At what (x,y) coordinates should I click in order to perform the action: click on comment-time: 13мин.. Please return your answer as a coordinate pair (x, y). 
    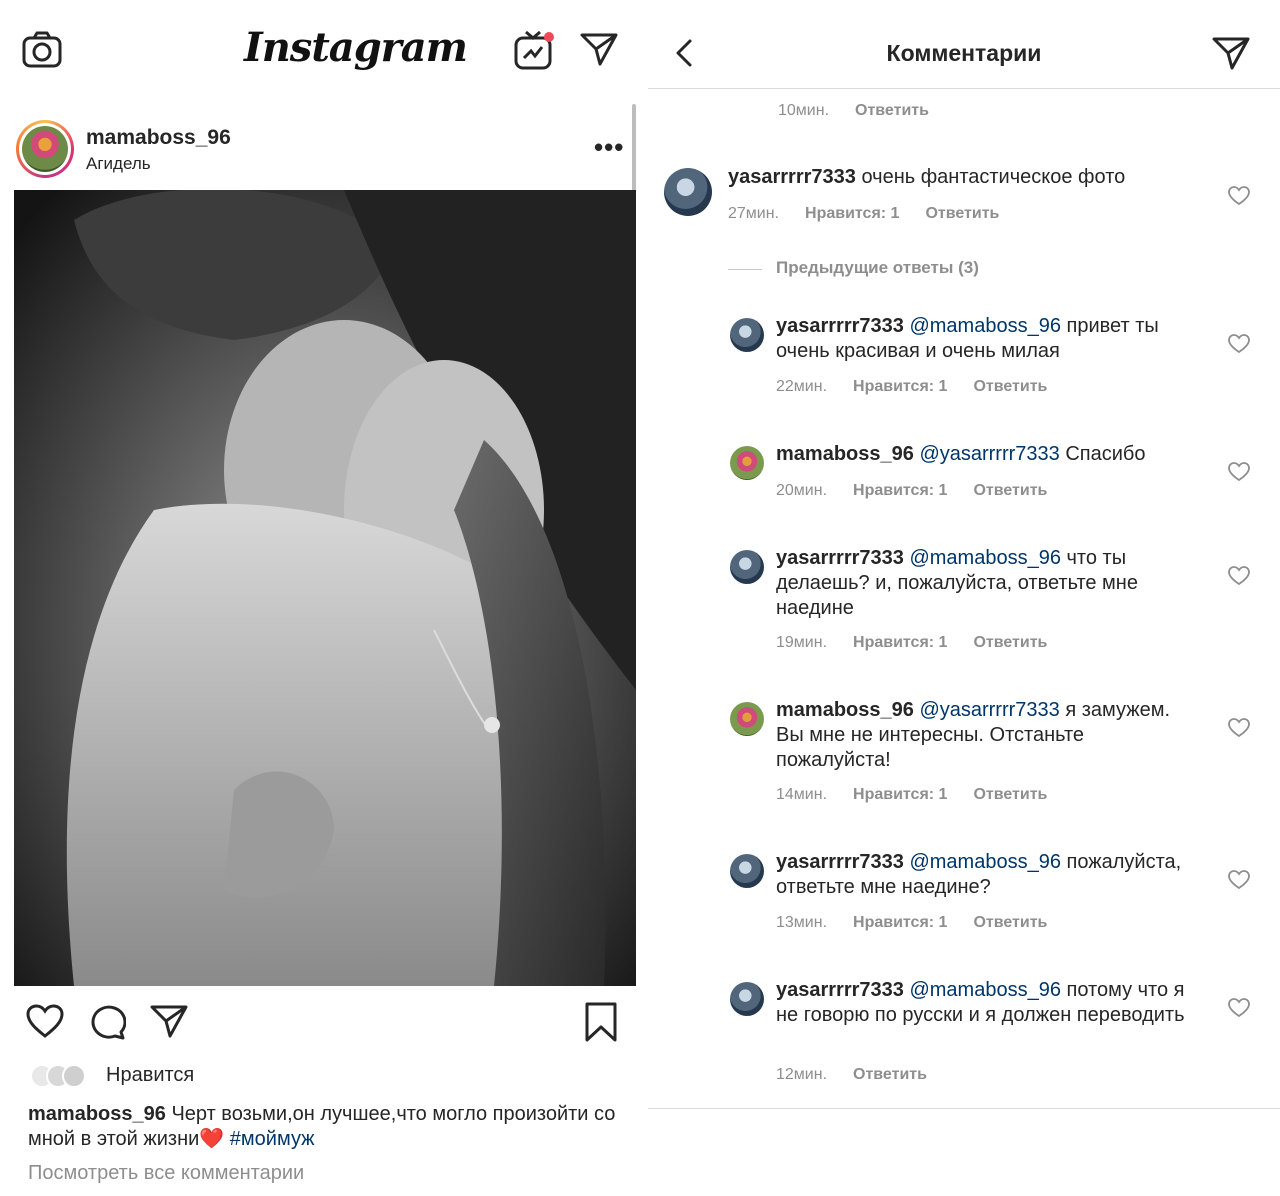
    Looking at the image, I should click on (802, 922).